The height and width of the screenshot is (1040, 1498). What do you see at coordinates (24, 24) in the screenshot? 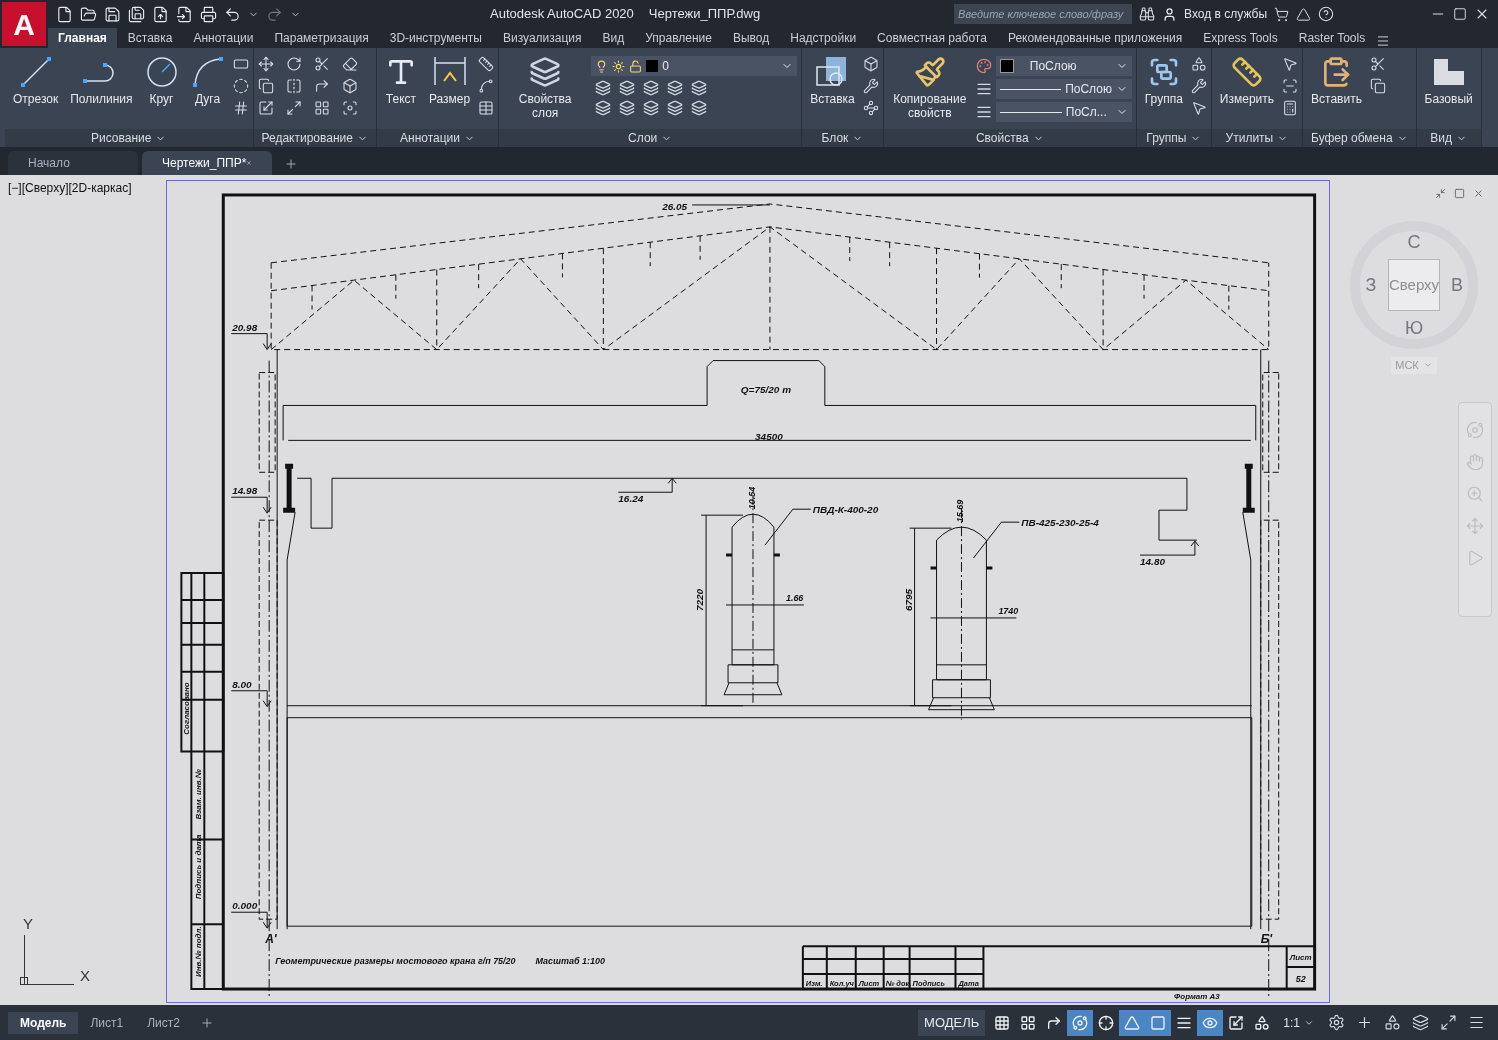
I see `app-logo: A` at bounding box center [24, 24].